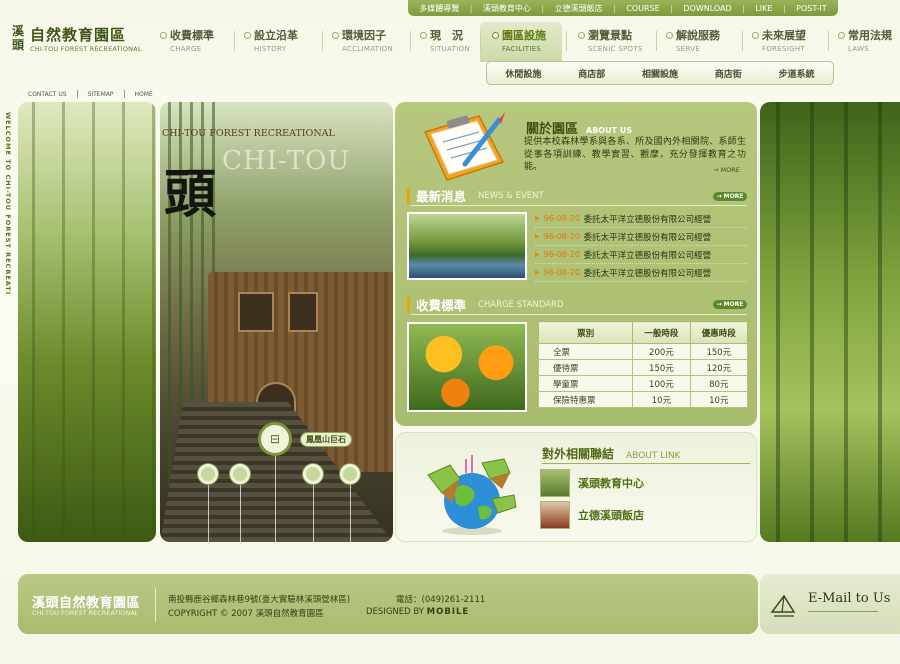 This screenshot has height=664, width=900. I want to click on fees-more-button: → MORE, so click(730, 304).